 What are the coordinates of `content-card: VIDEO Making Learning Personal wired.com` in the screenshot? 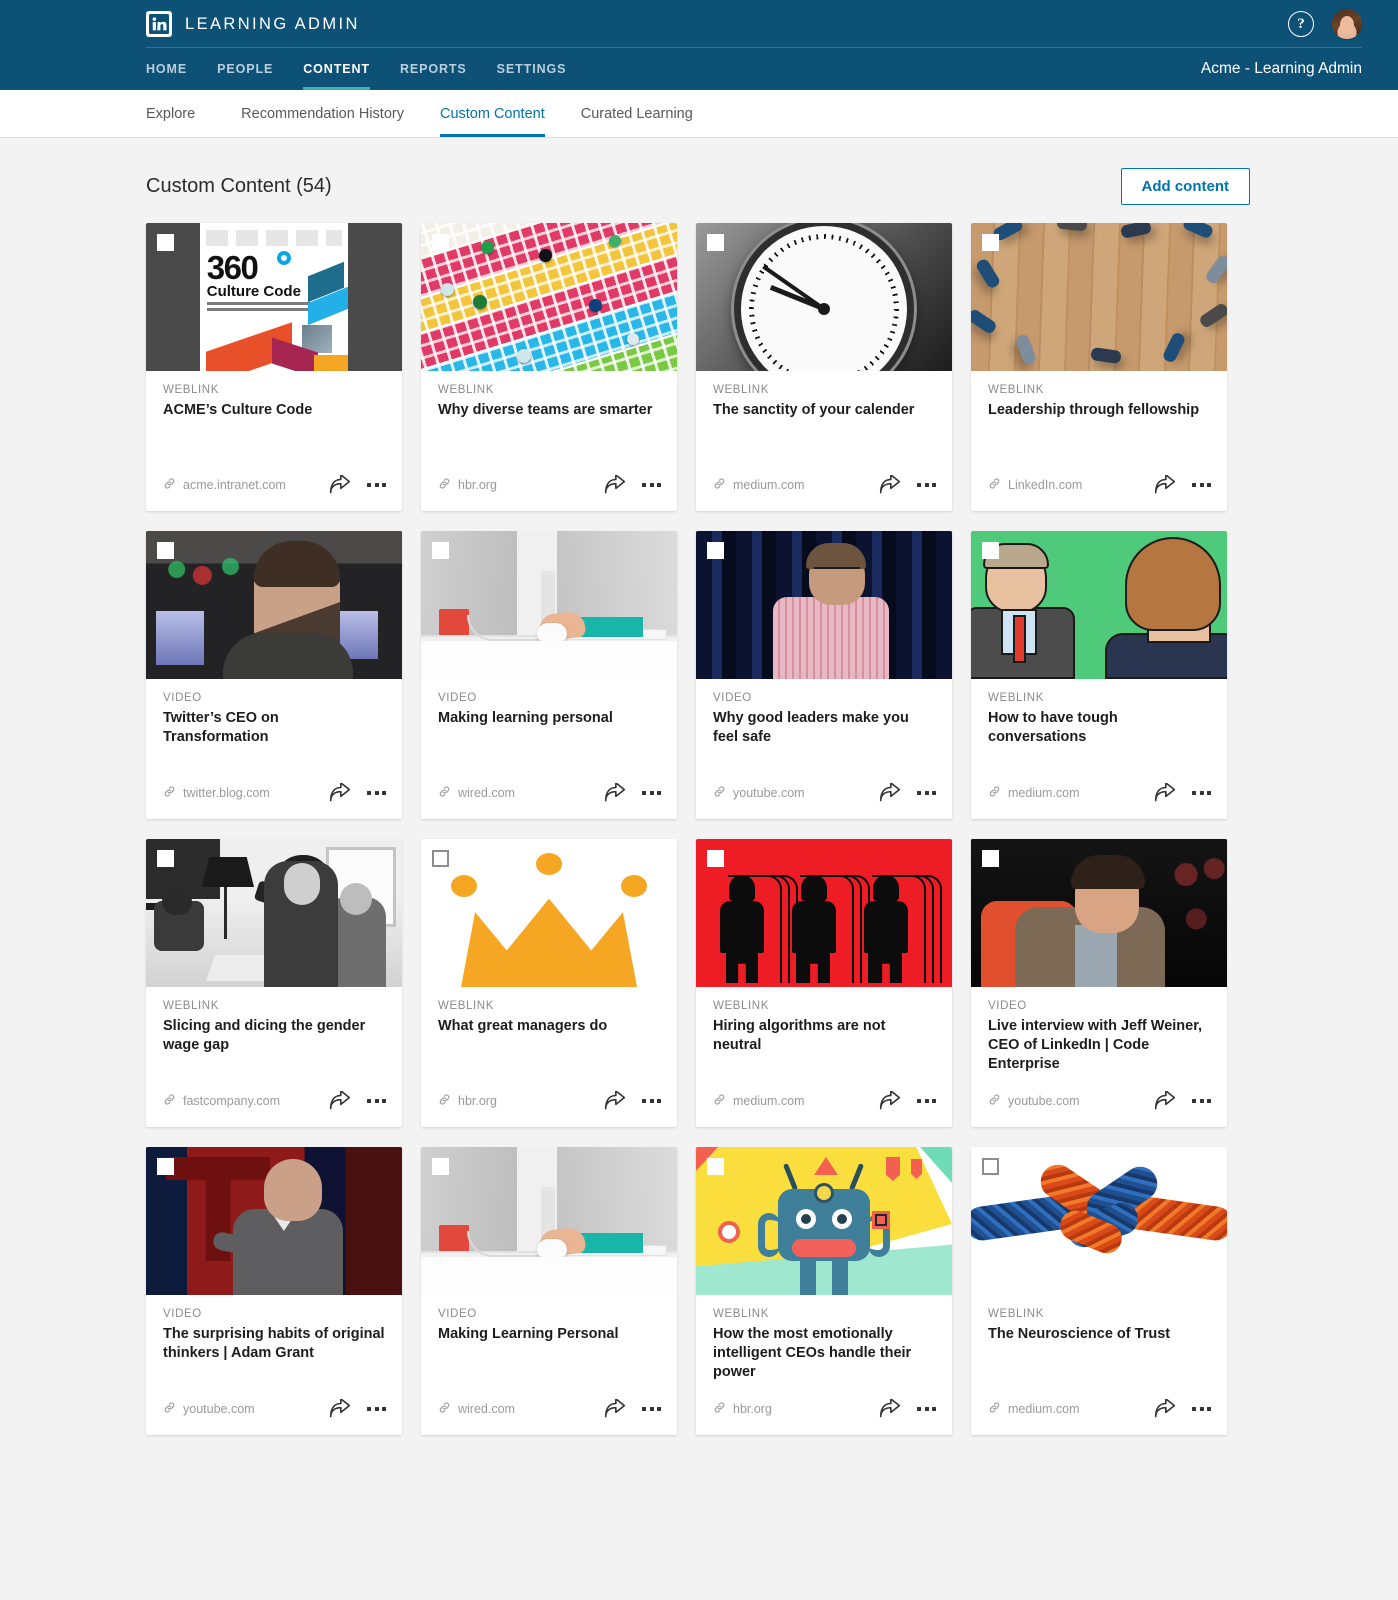 It's located at (549, 1291).